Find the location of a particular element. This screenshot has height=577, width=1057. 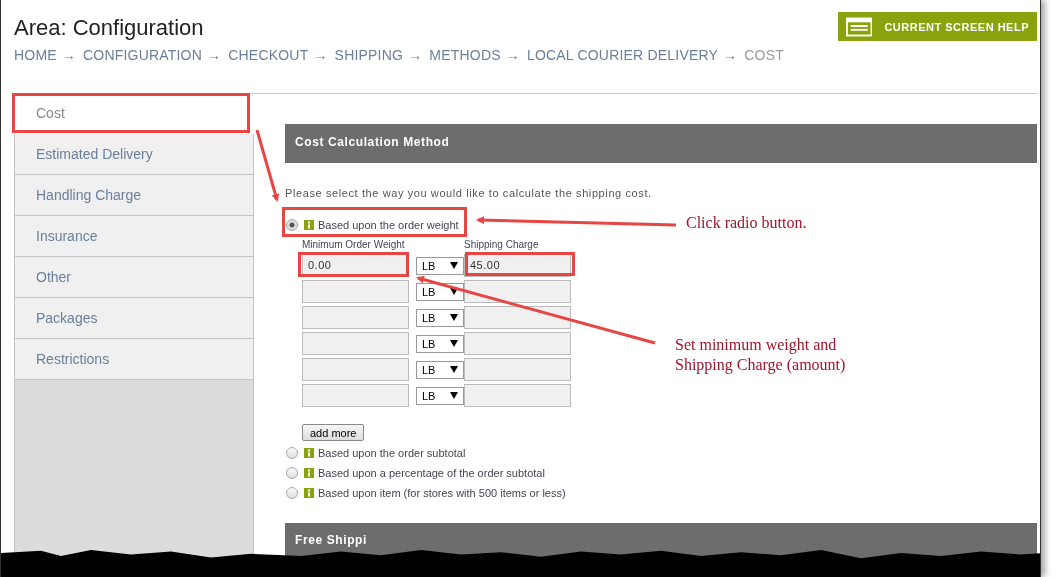

callout-text: Set minimum weight and Shipping Charge (amount) is located at coordinates (761, 355).